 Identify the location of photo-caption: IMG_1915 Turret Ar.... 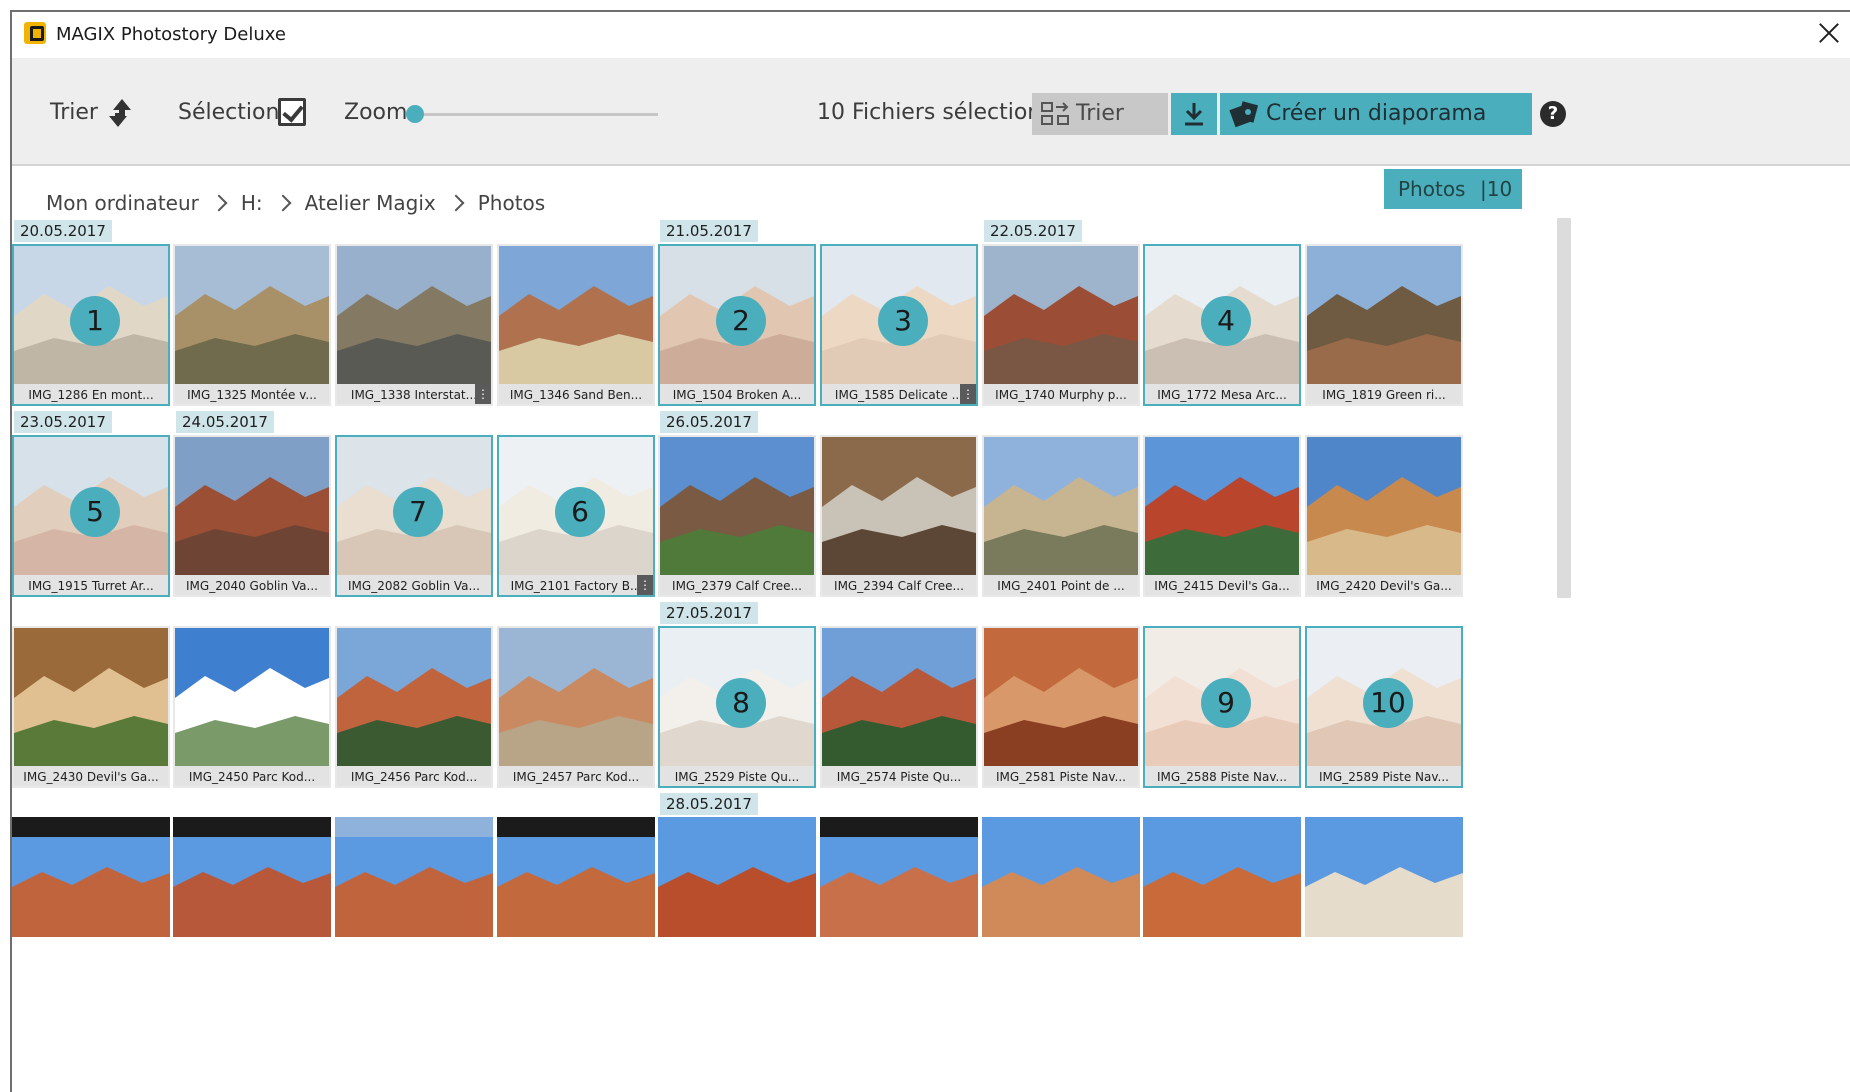
(91, 586).